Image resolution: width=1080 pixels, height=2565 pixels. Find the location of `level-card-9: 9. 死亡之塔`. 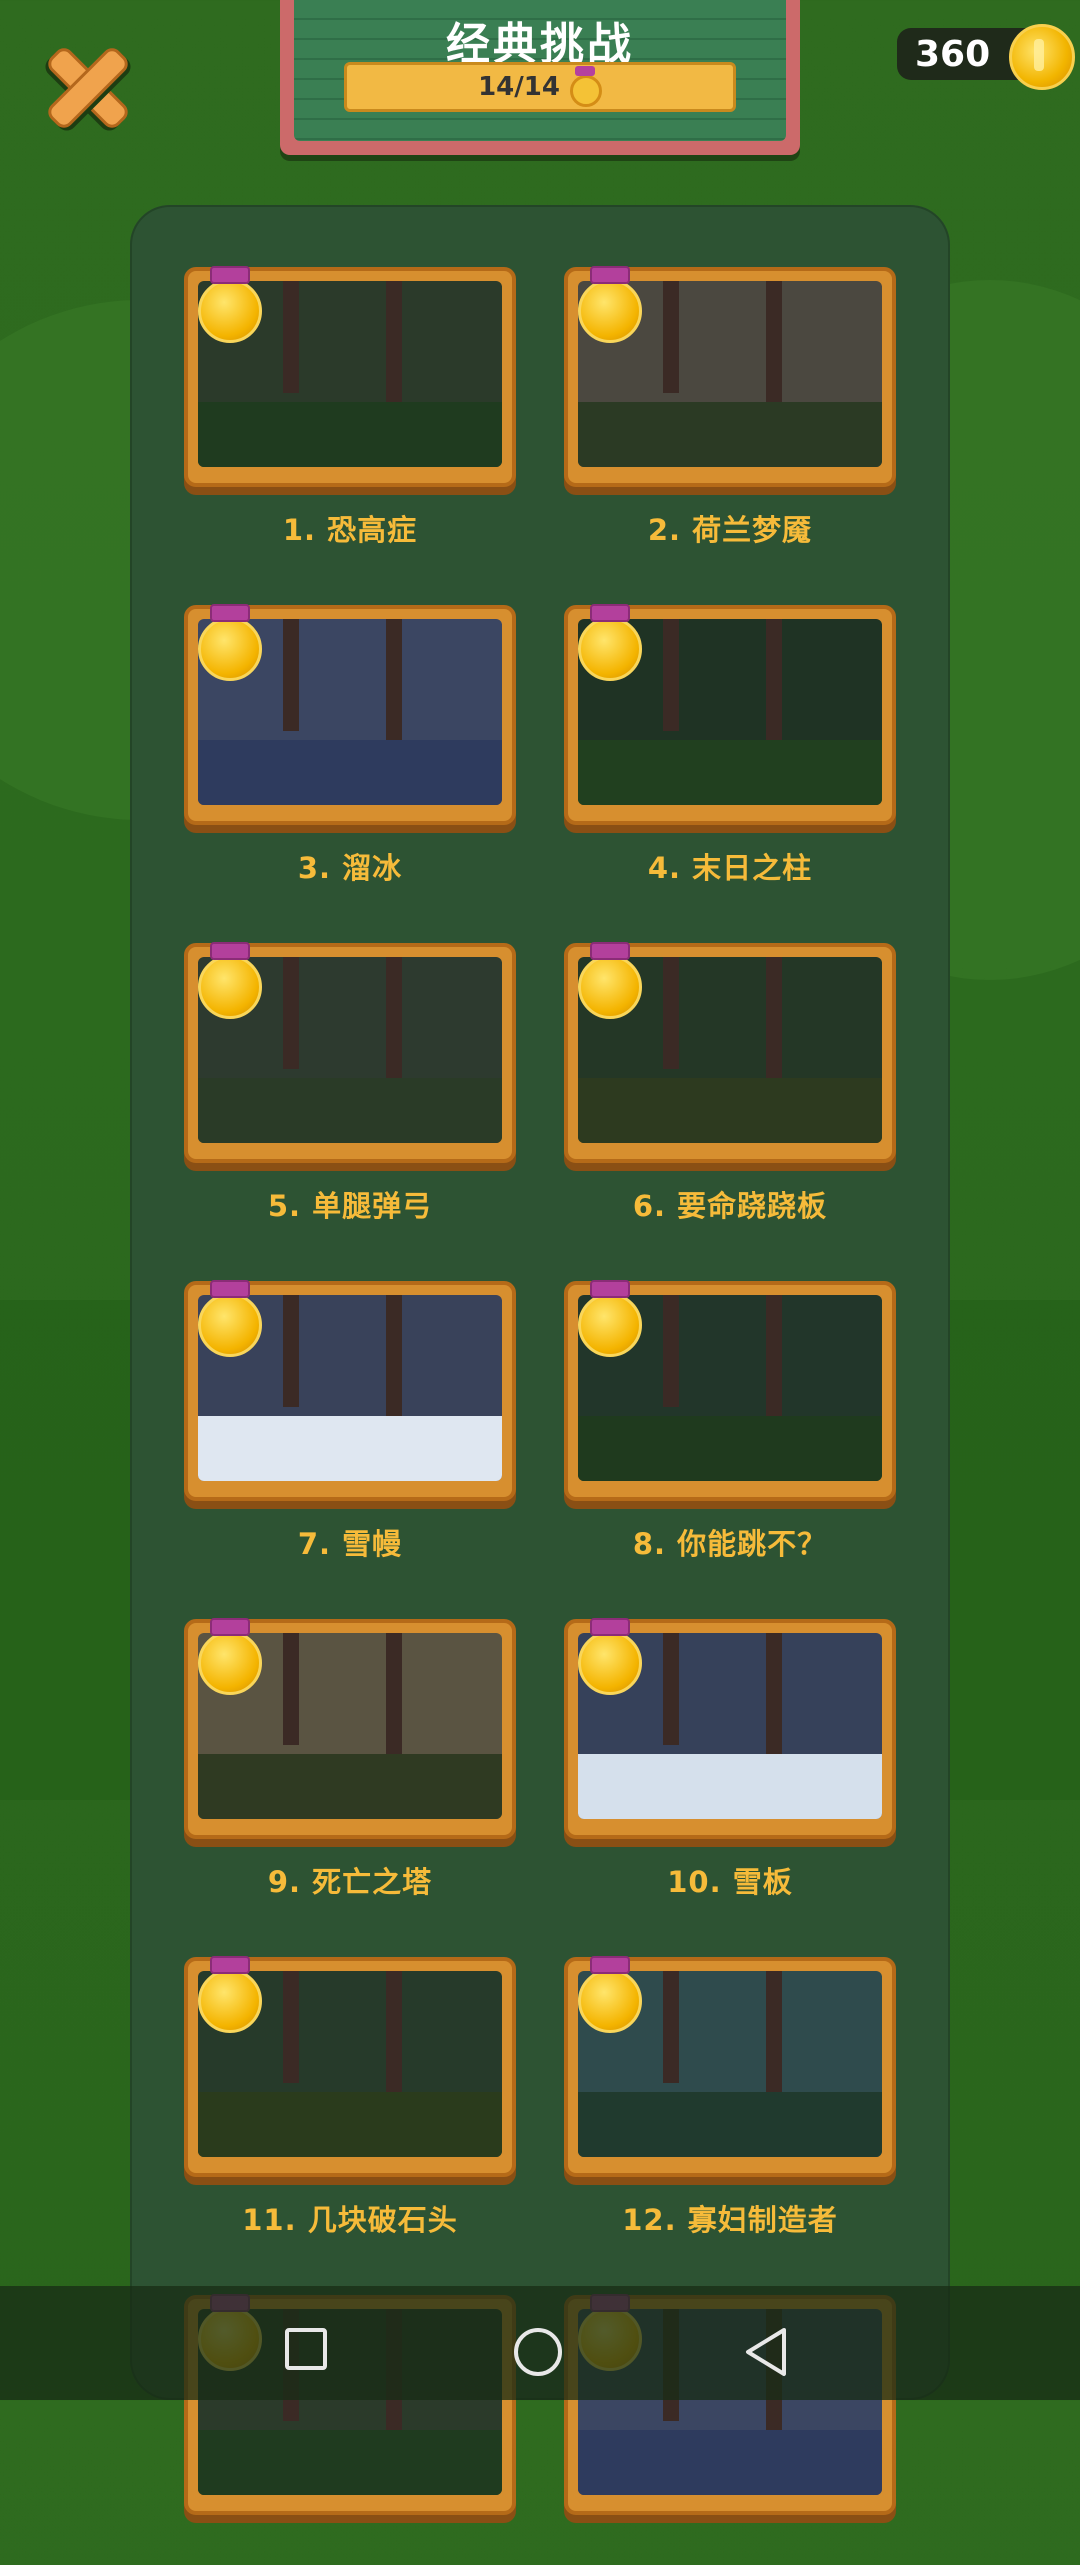

level-card-9: 9. 死亡之塔 is located at coordinates (350, 1758).